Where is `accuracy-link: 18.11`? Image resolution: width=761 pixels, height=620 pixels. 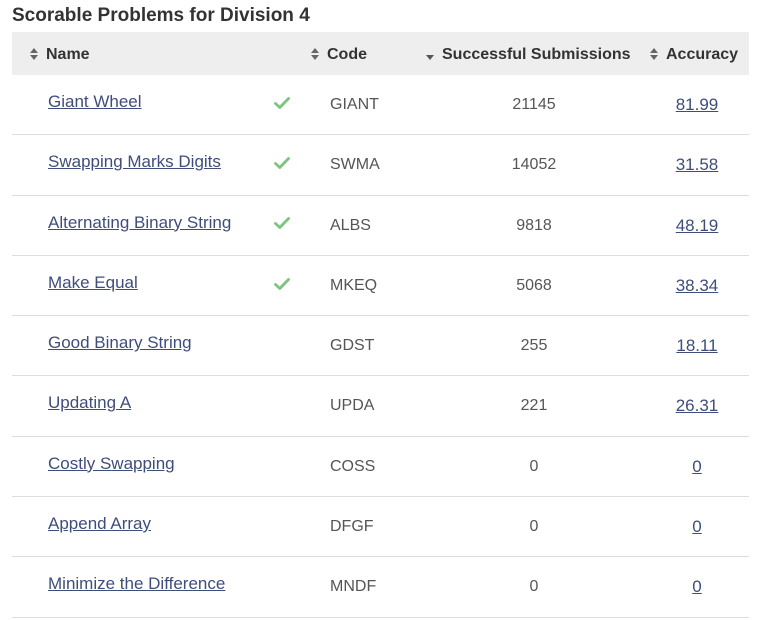
accuracy-link: 18.11 is located at coordinates (696, 345).